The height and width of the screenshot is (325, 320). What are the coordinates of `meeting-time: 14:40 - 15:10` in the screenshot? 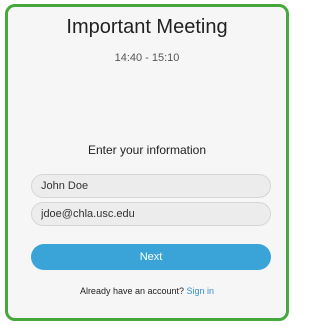 It's located at (147, 58).